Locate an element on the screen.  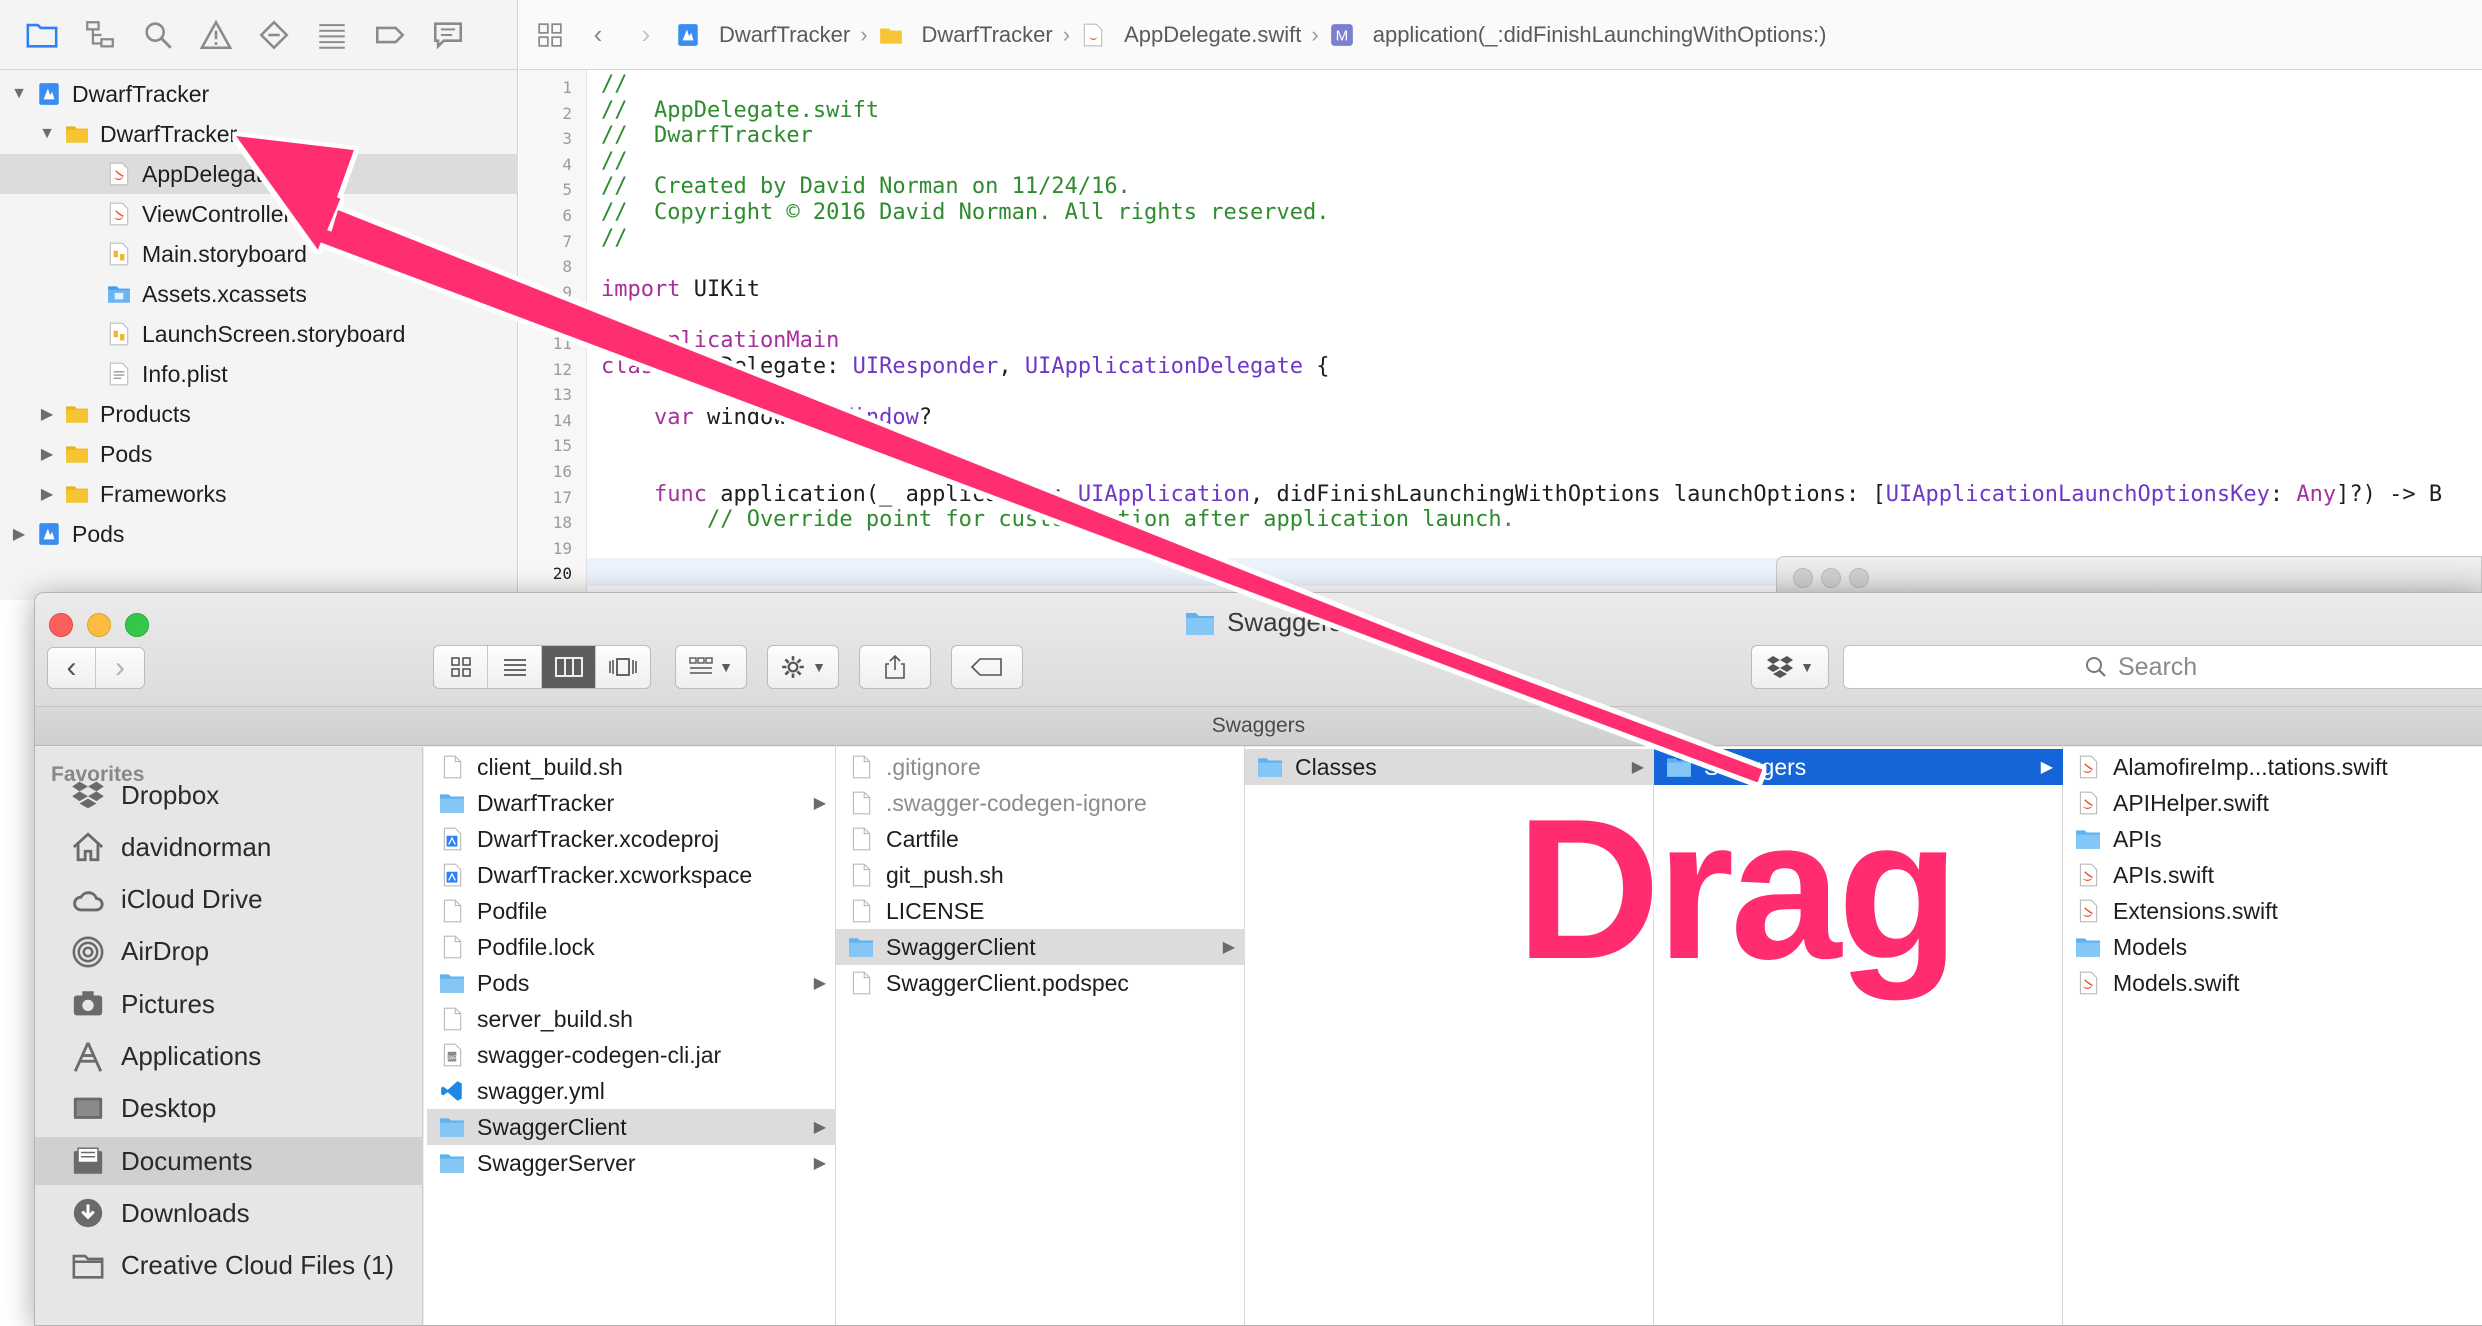
column-view-button is located at coordinates (569, 667).